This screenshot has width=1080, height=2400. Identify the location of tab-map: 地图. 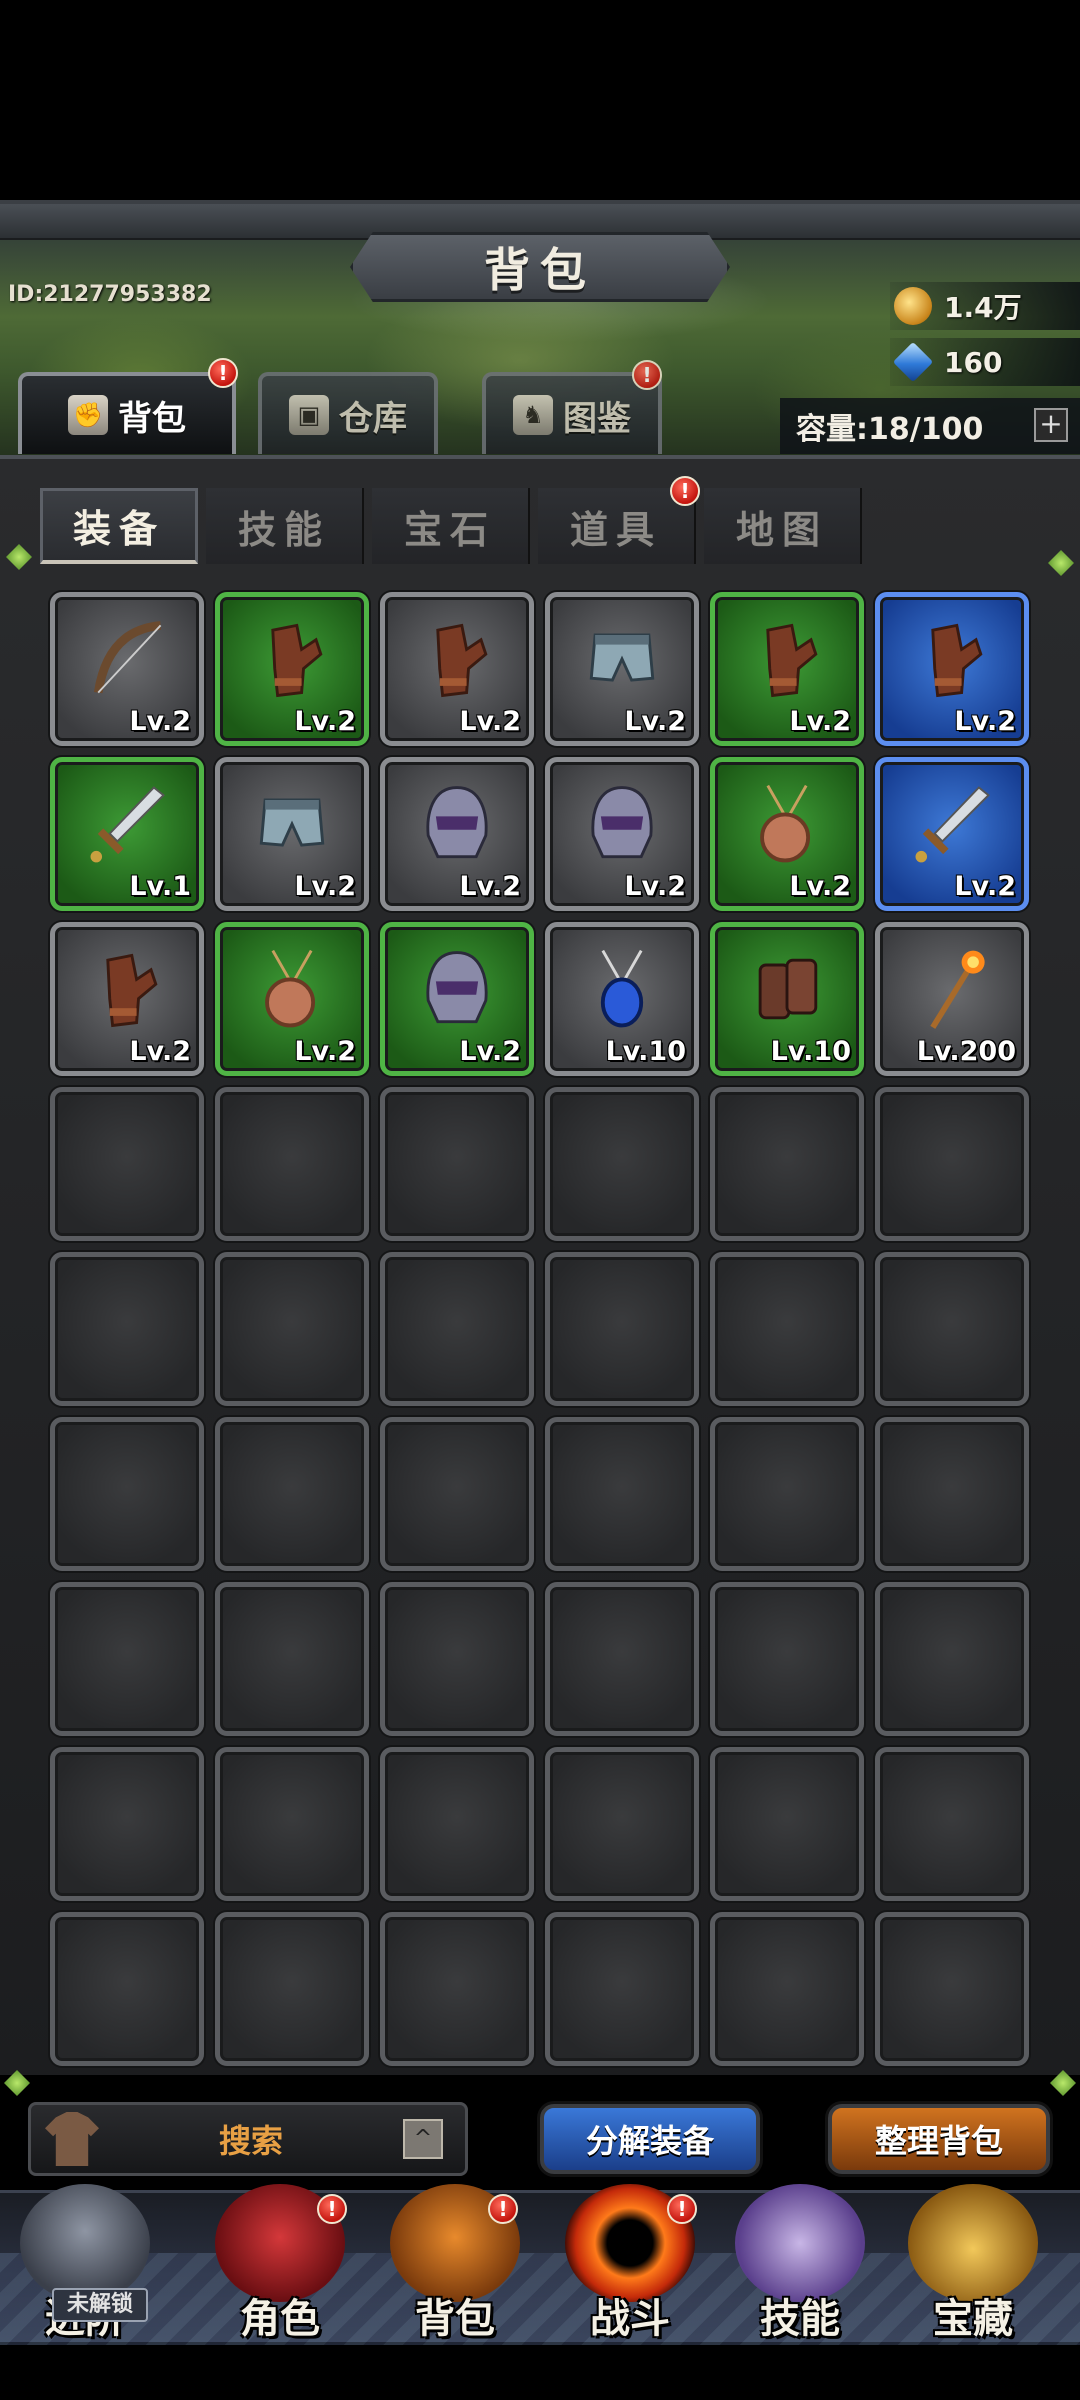
(783, 526).